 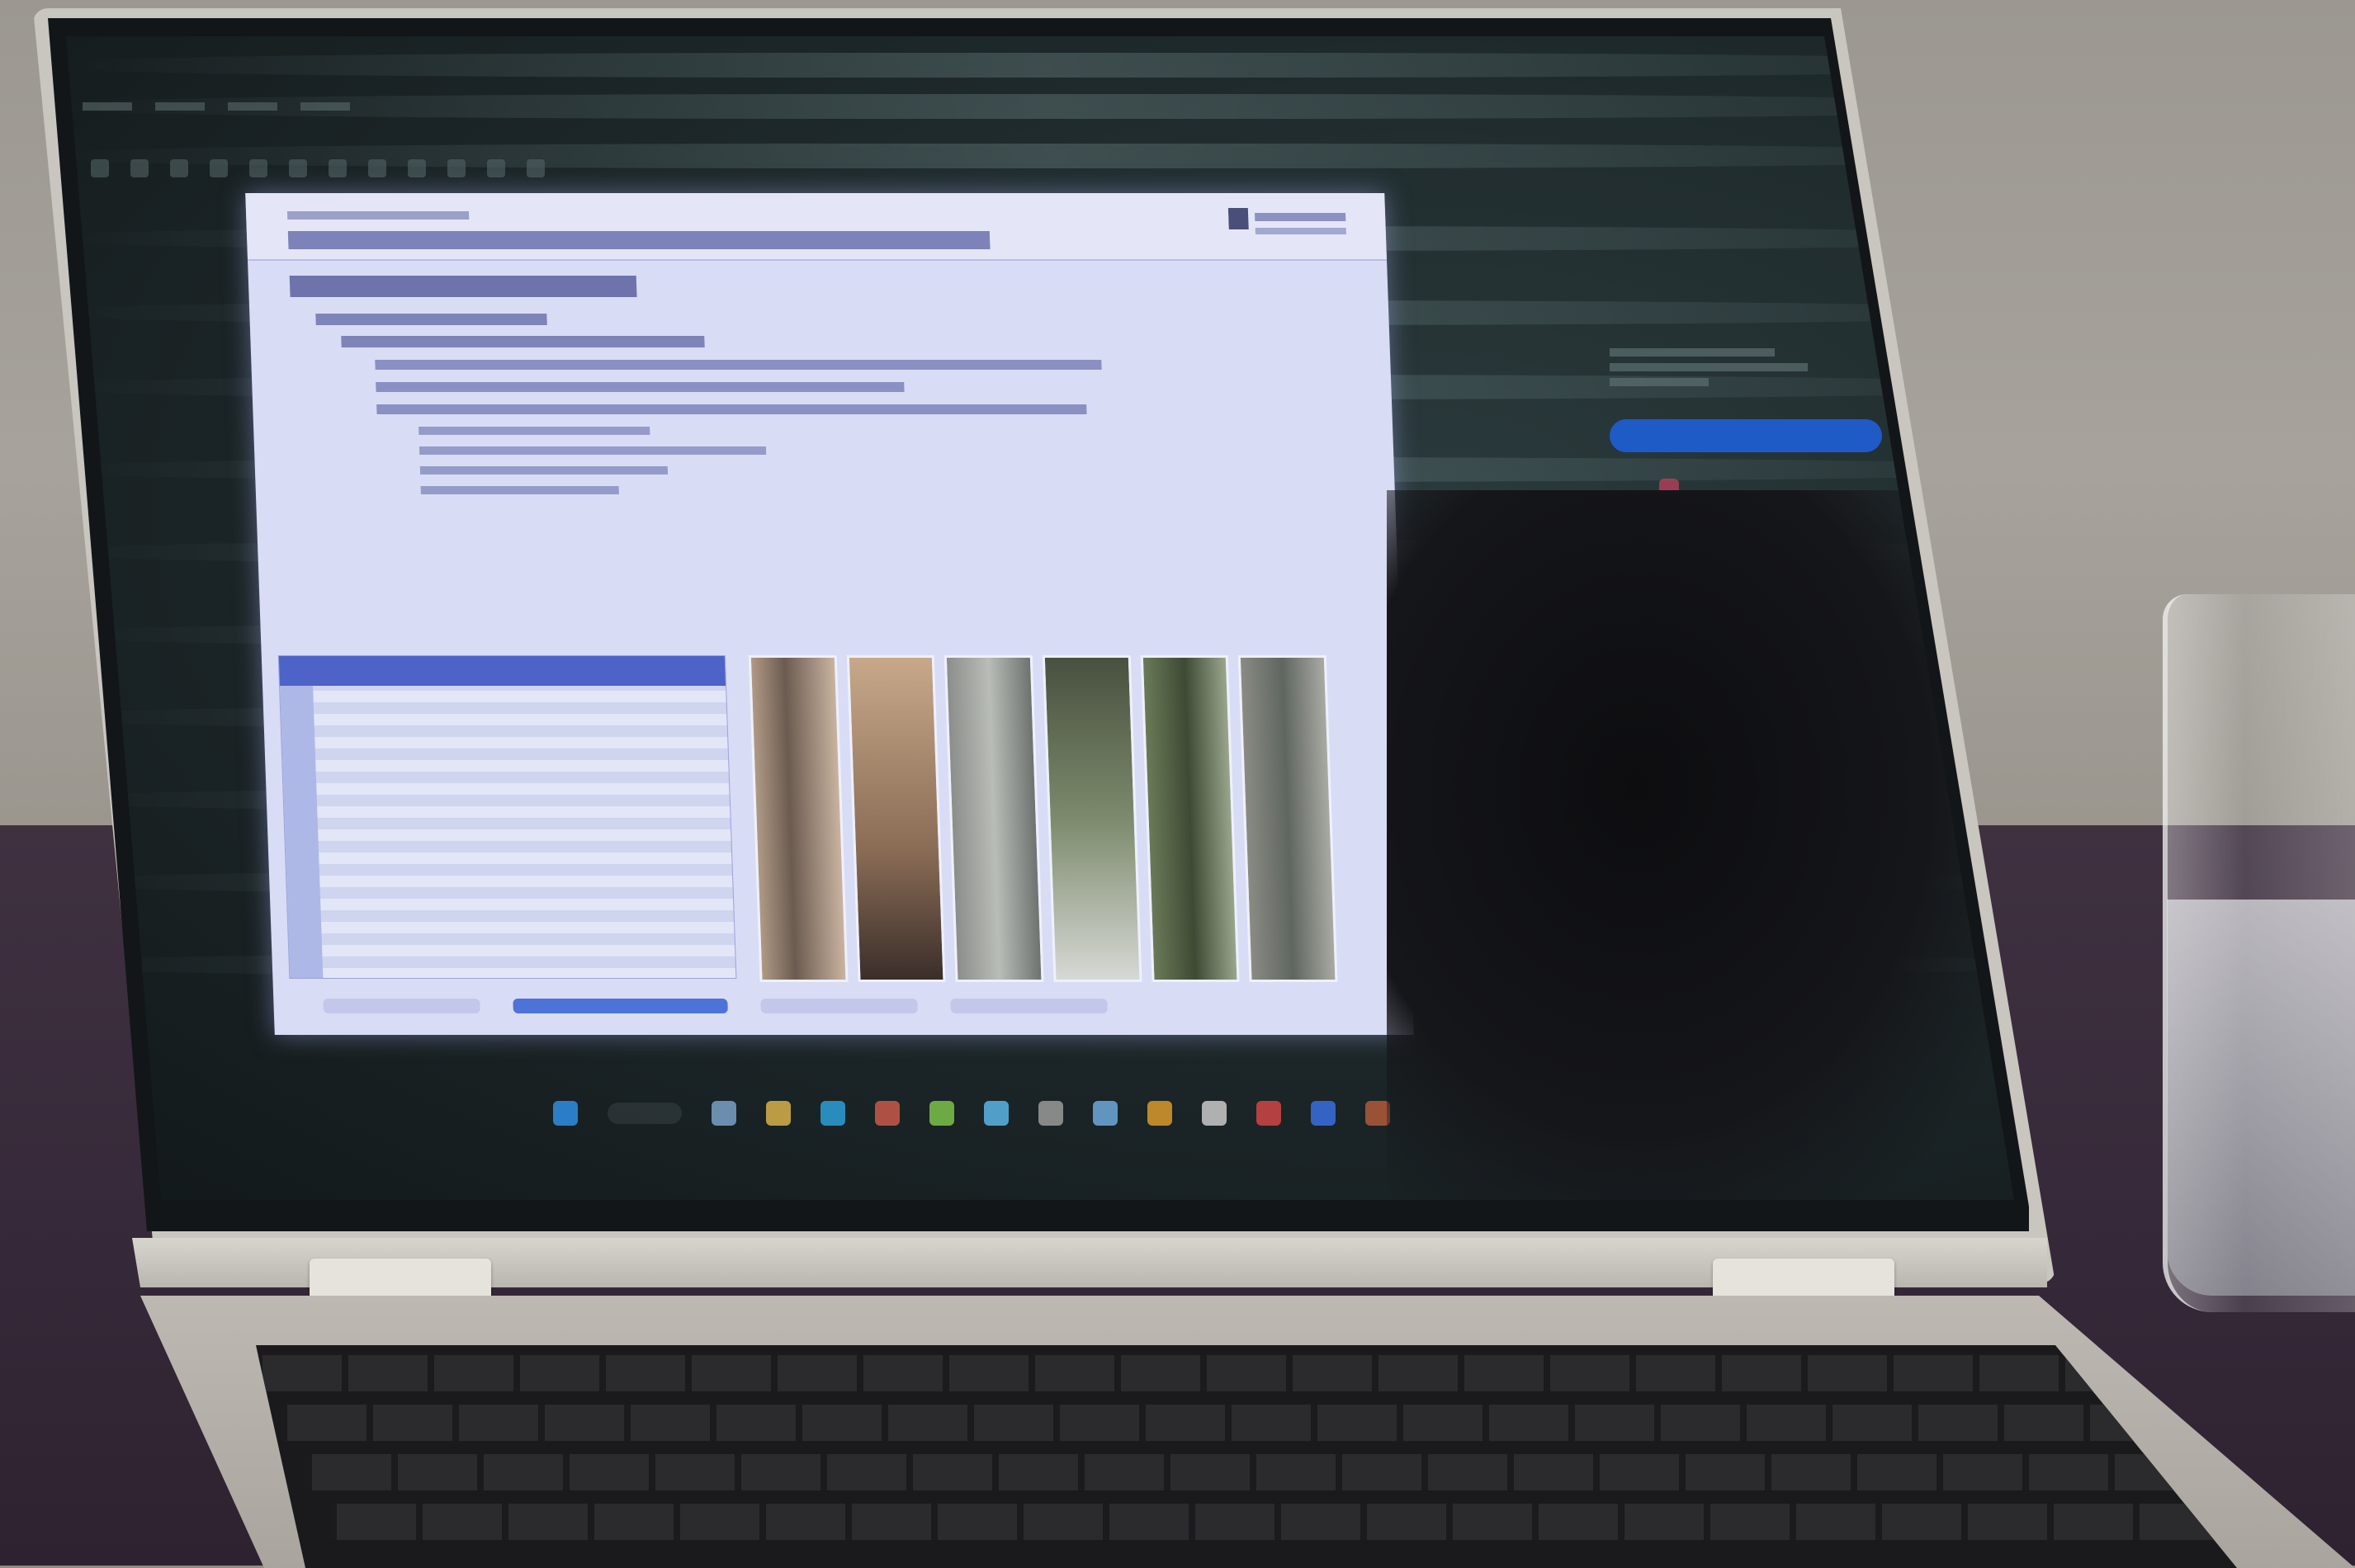 I want to click on store-icon, so click(x=996, y=1113).